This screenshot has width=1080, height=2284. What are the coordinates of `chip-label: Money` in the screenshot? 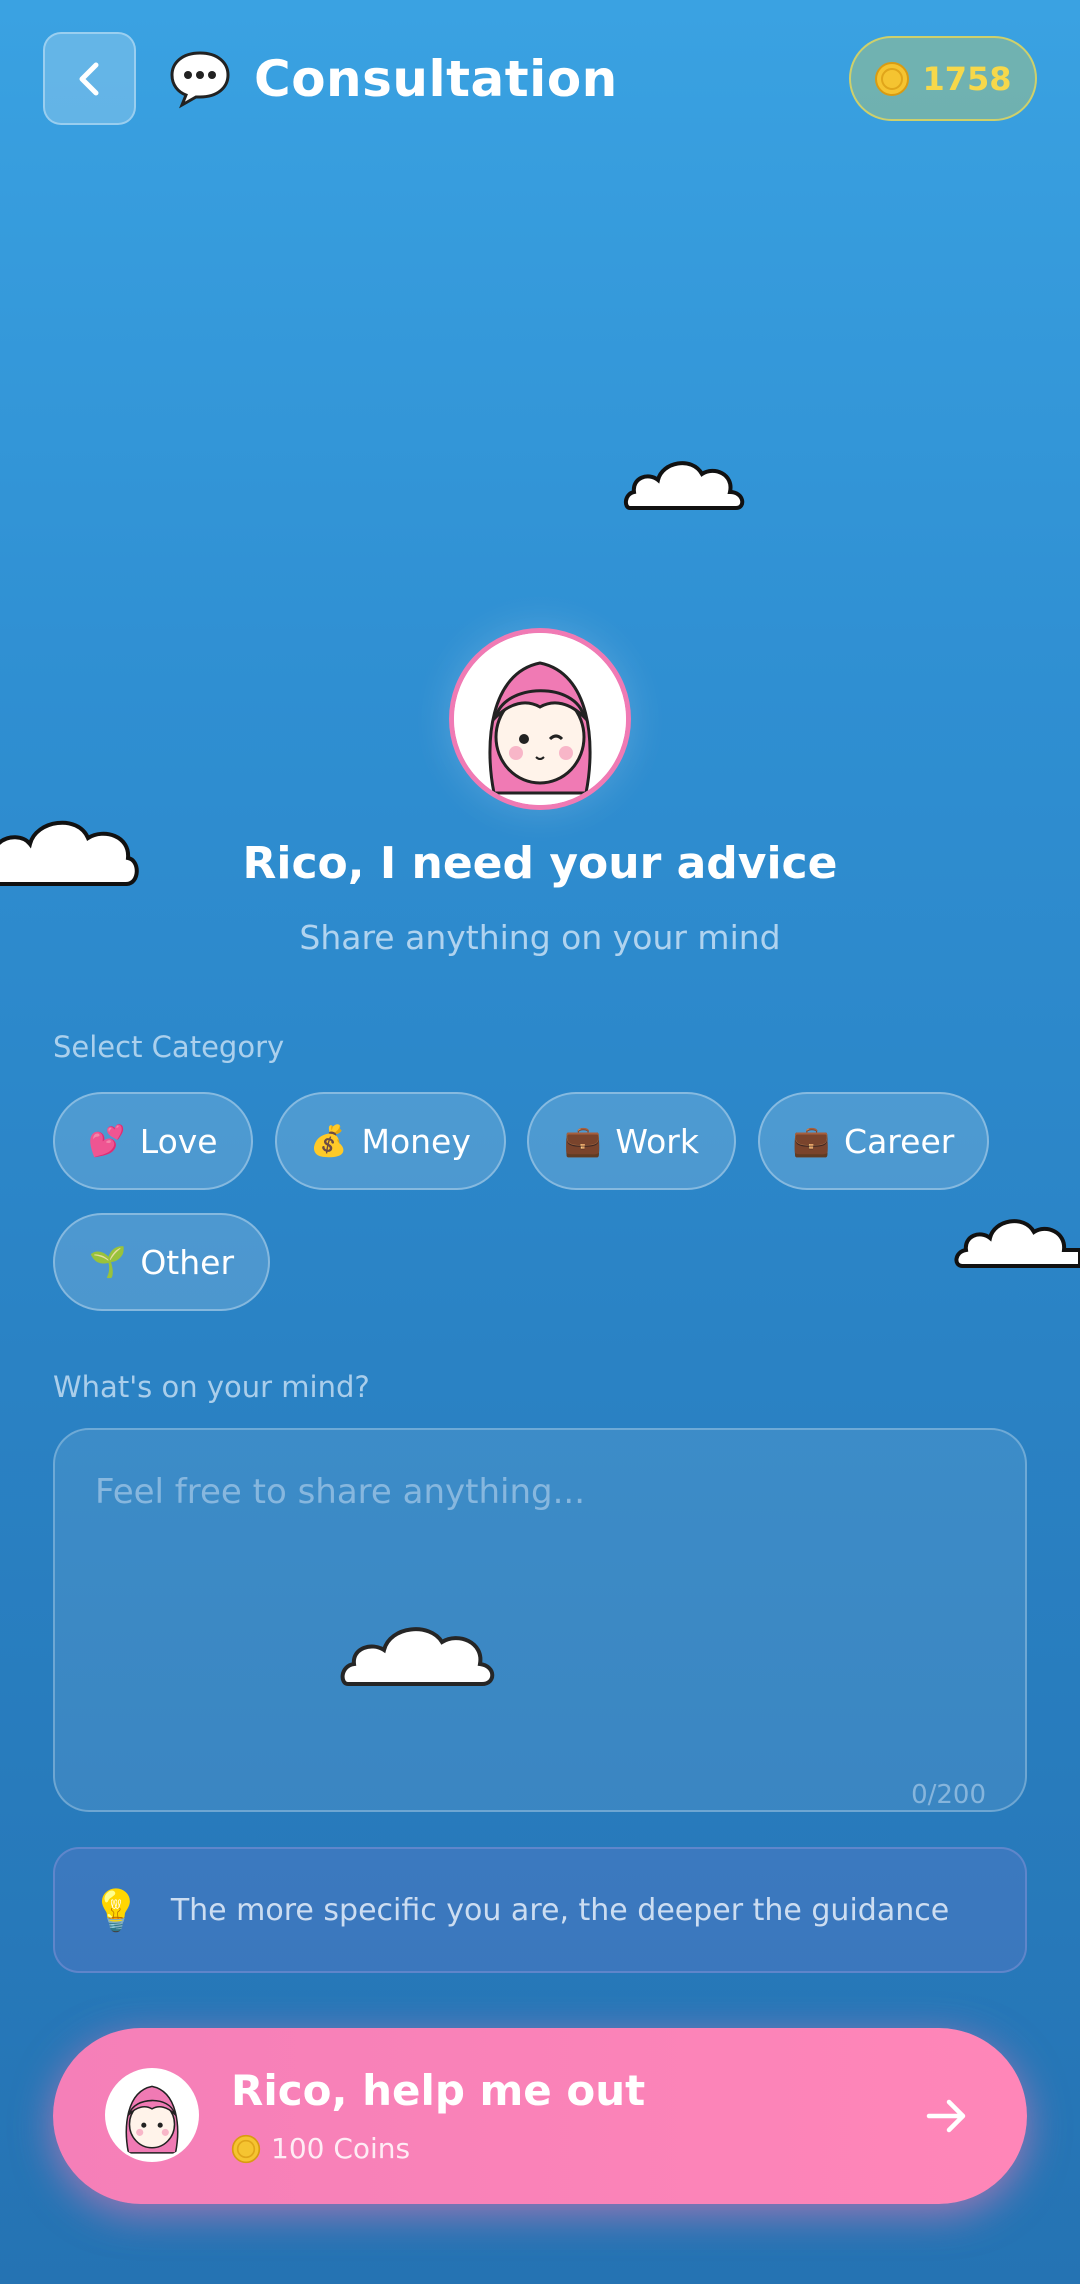 It's located at (416, 1141).